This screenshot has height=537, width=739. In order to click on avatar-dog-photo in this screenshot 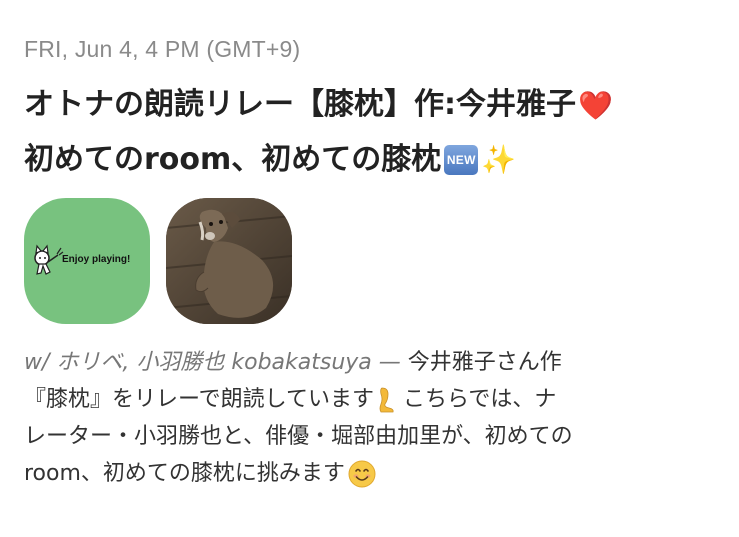, I will do `click(229, 261)`.